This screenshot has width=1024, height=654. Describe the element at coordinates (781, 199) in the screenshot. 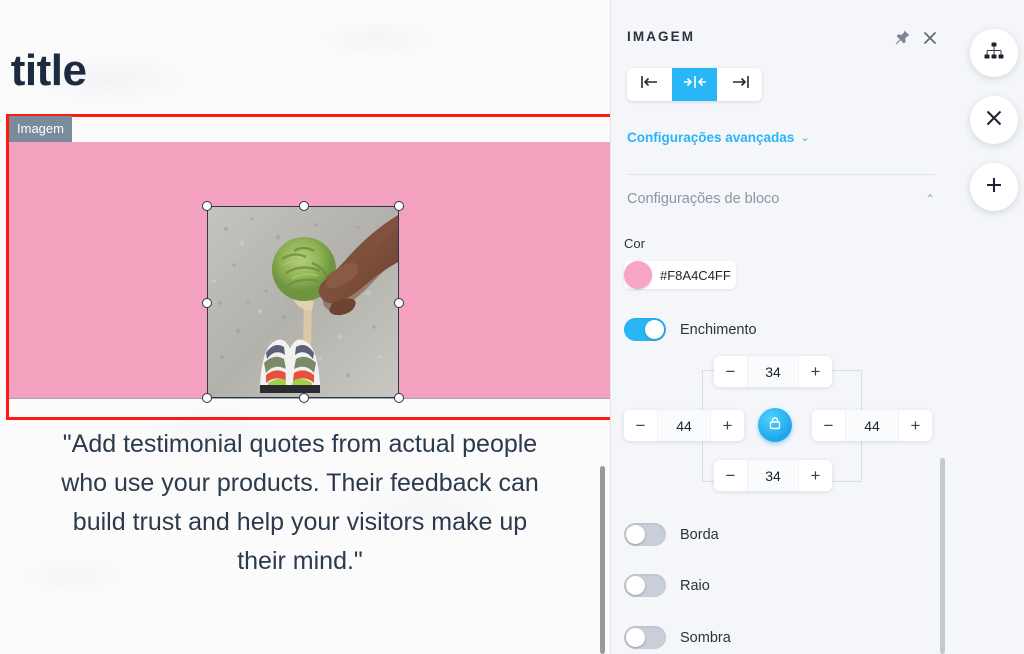

I see `block-settings-header: Configurações de bloco ⌃` at that location.